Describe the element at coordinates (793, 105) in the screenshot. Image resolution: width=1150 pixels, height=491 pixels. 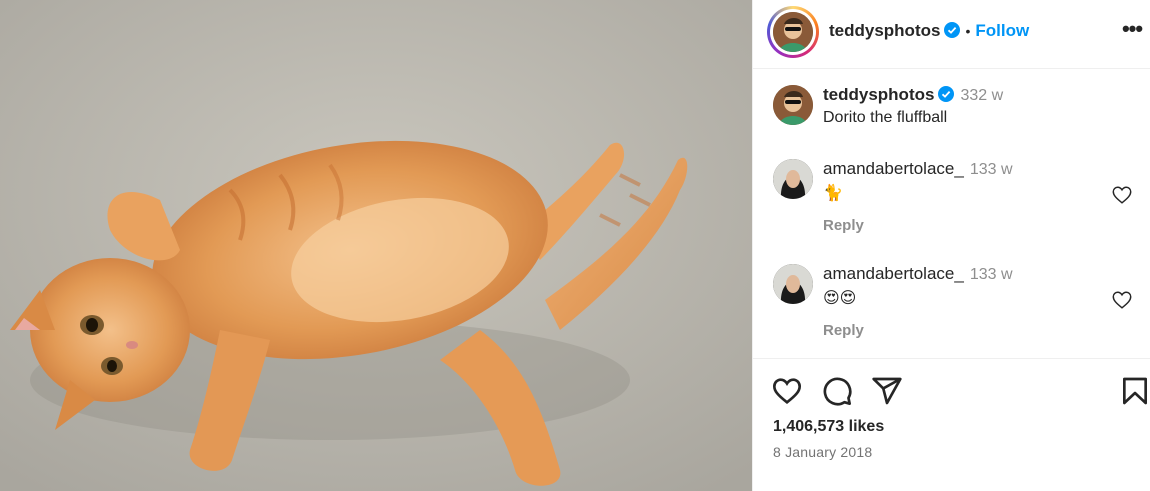
I see `caption-author-avatar` at that location.